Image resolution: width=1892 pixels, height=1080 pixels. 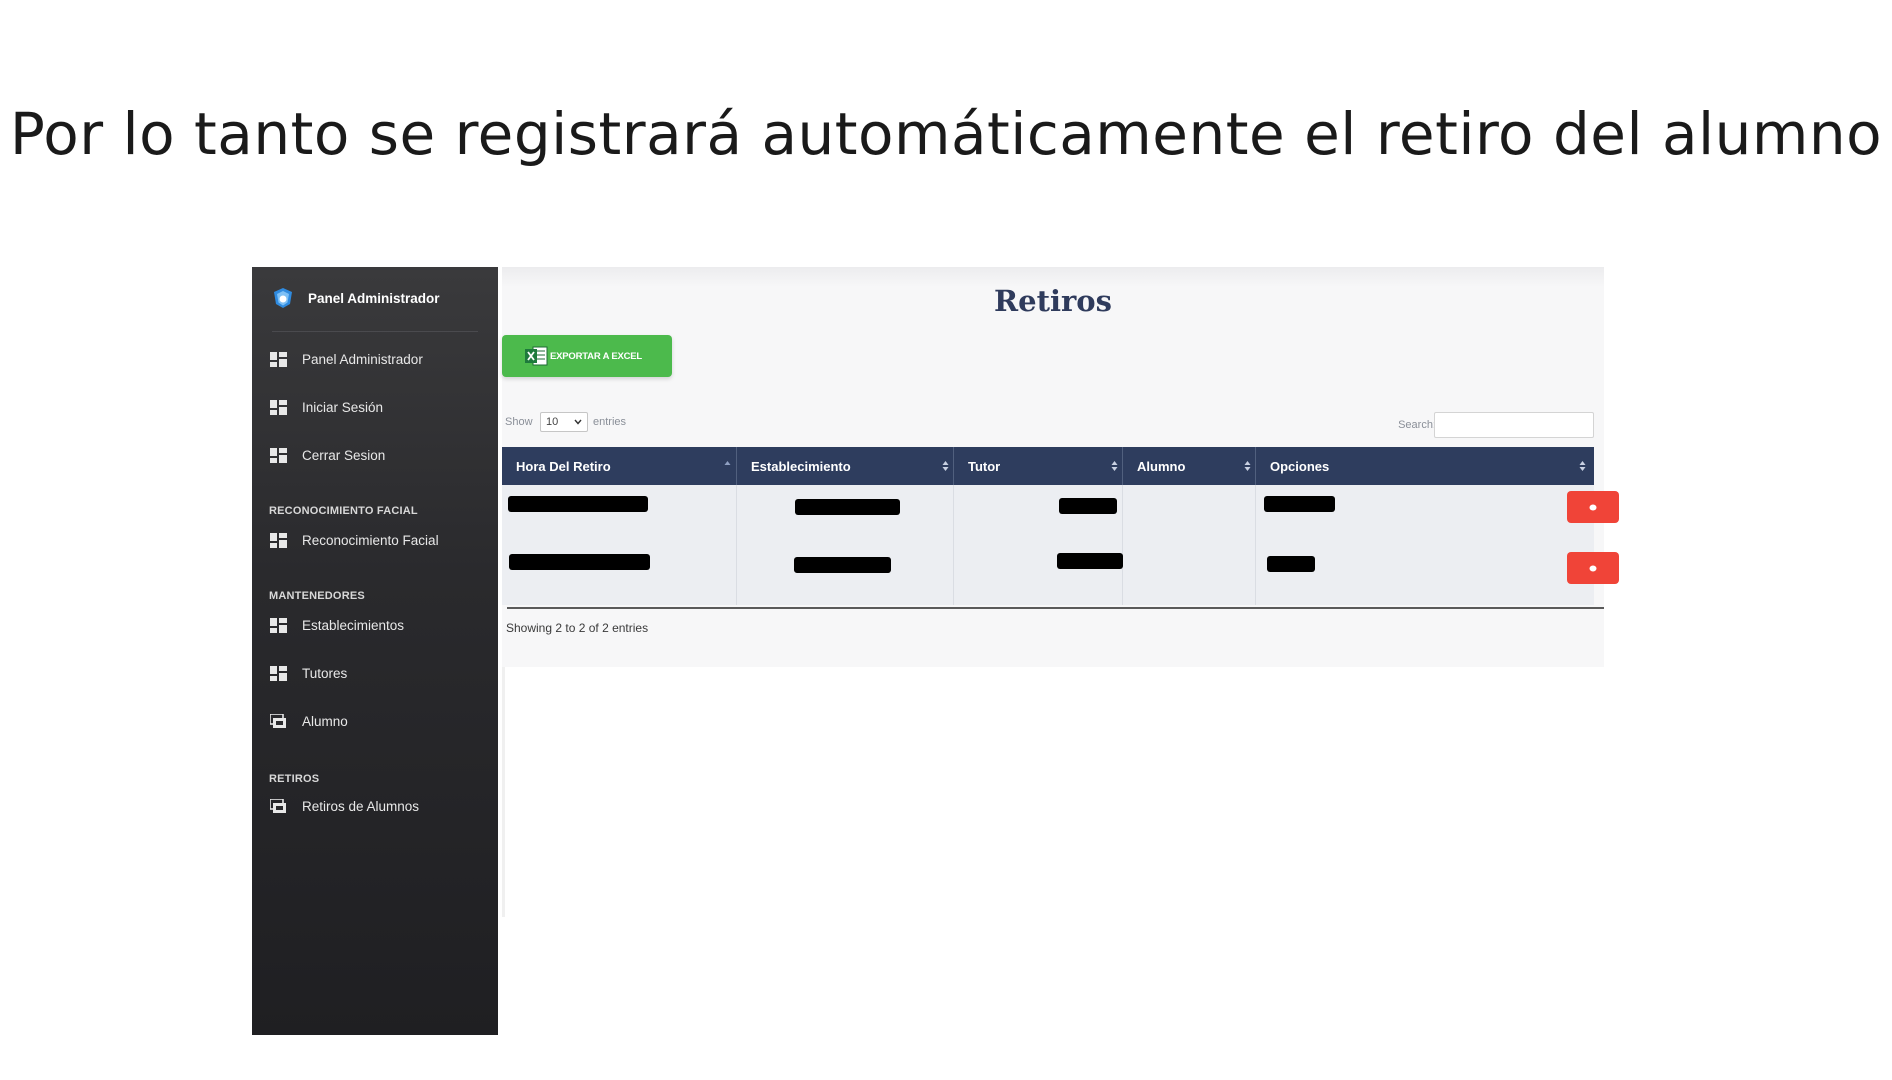 What do you see at coordinates (361, 806) in the screenshot?
I see `sidebar-item-label: Retiros de Alumnos` at bounding box center [361, 806].